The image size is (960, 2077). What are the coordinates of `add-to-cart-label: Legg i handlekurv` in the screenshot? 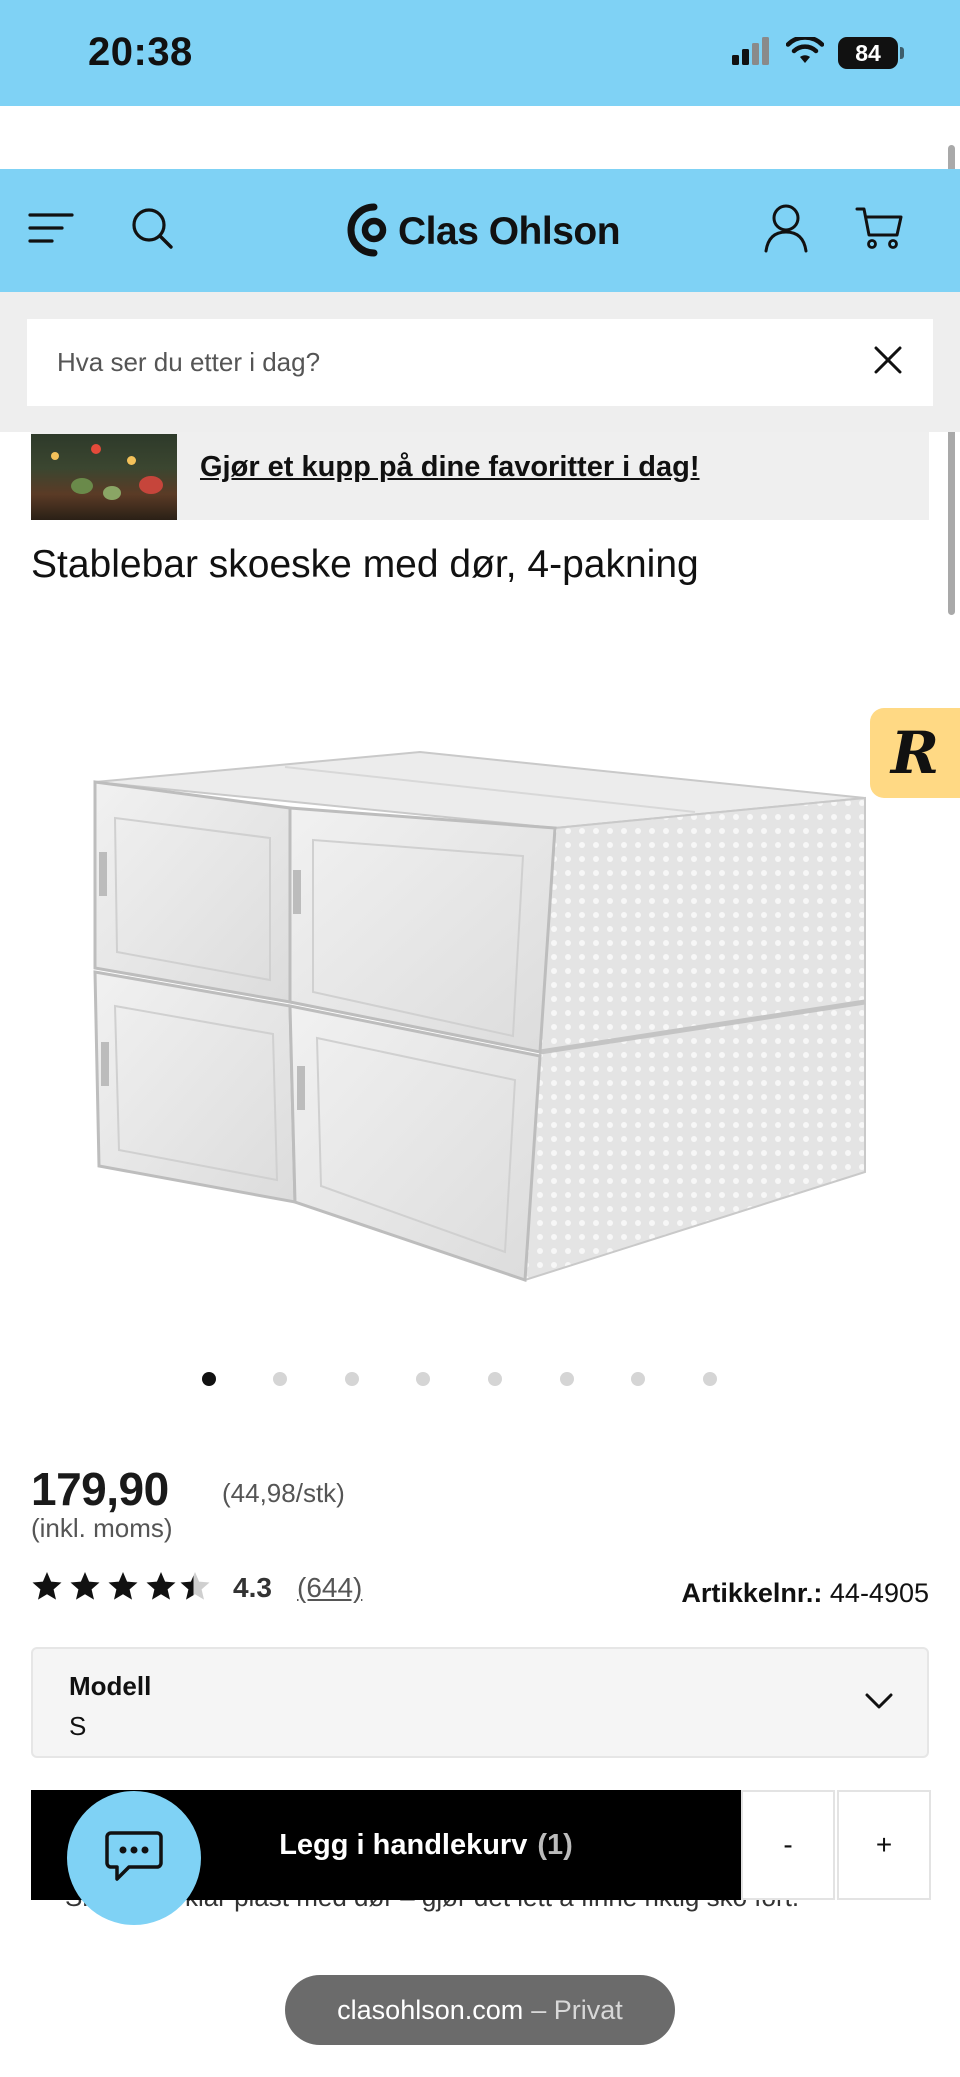 It's located at (403, 1844).